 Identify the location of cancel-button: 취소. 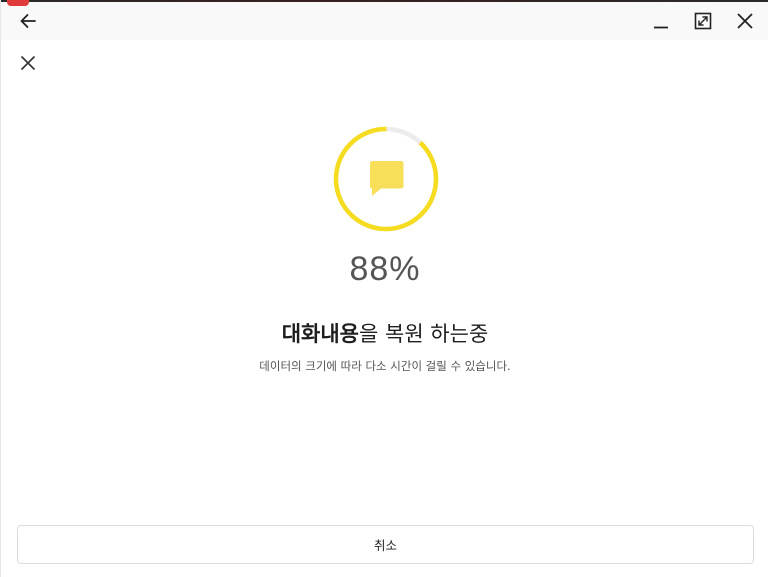
(385, 544).